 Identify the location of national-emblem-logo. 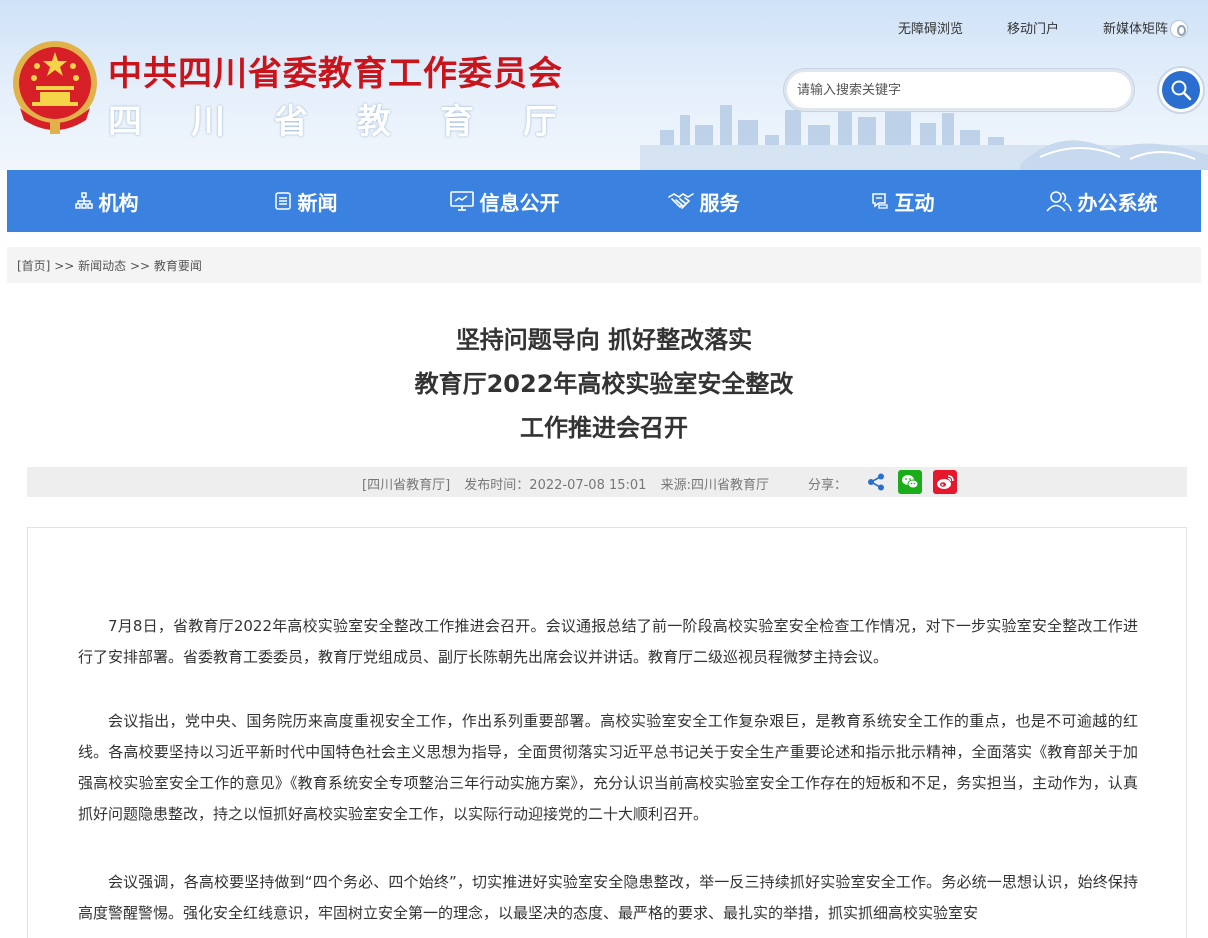
(55, 87).